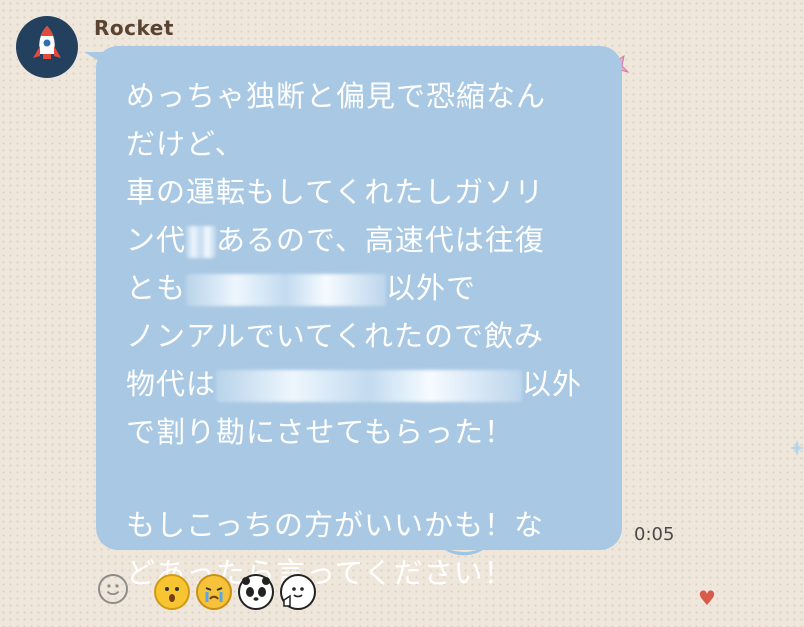  Describe the element at coordinates (171, 384) in the screenshot. I see `message-text: 物代は` at that location.